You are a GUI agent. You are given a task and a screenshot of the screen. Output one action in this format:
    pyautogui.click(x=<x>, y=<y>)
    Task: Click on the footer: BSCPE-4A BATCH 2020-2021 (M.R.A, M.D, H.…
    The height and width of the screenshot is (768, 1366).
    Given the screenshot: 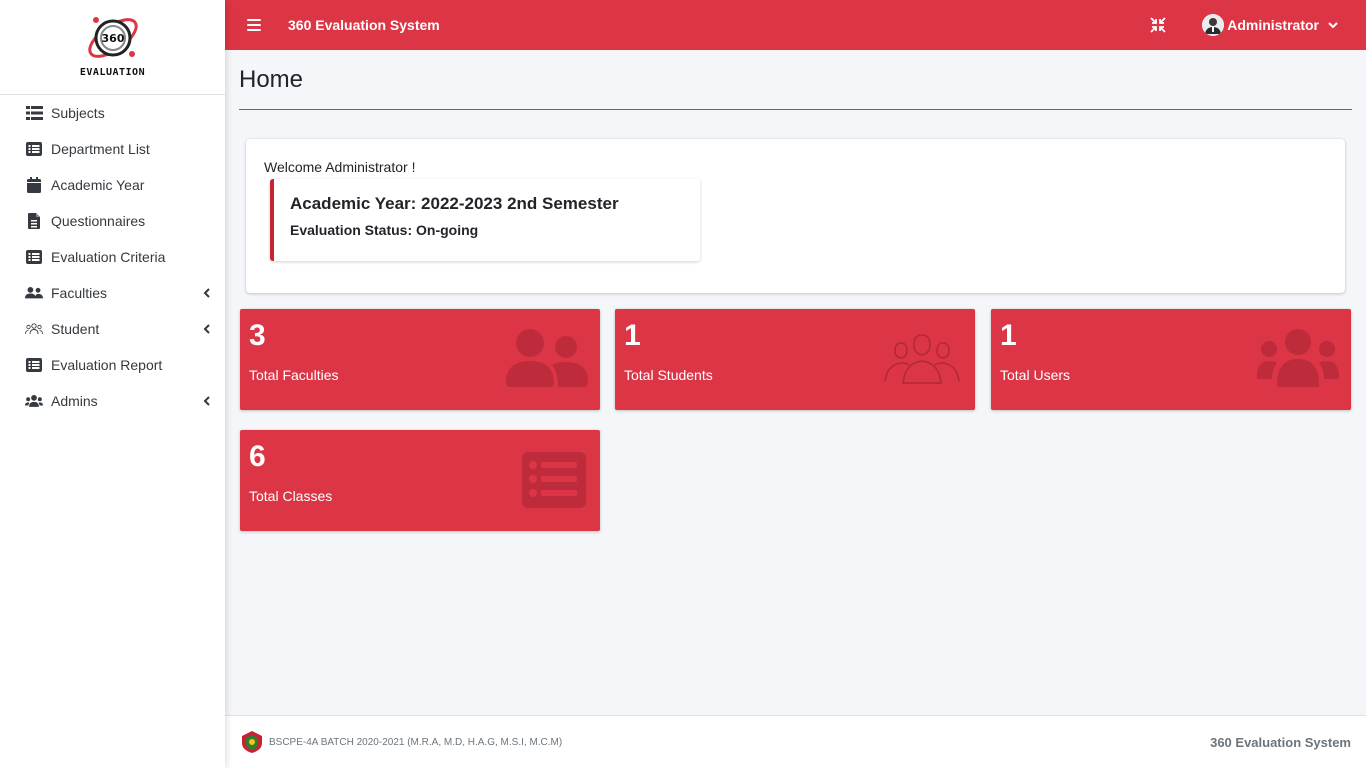 What is the action you would take?
    pyautogui.click(x=795, y=741)
    